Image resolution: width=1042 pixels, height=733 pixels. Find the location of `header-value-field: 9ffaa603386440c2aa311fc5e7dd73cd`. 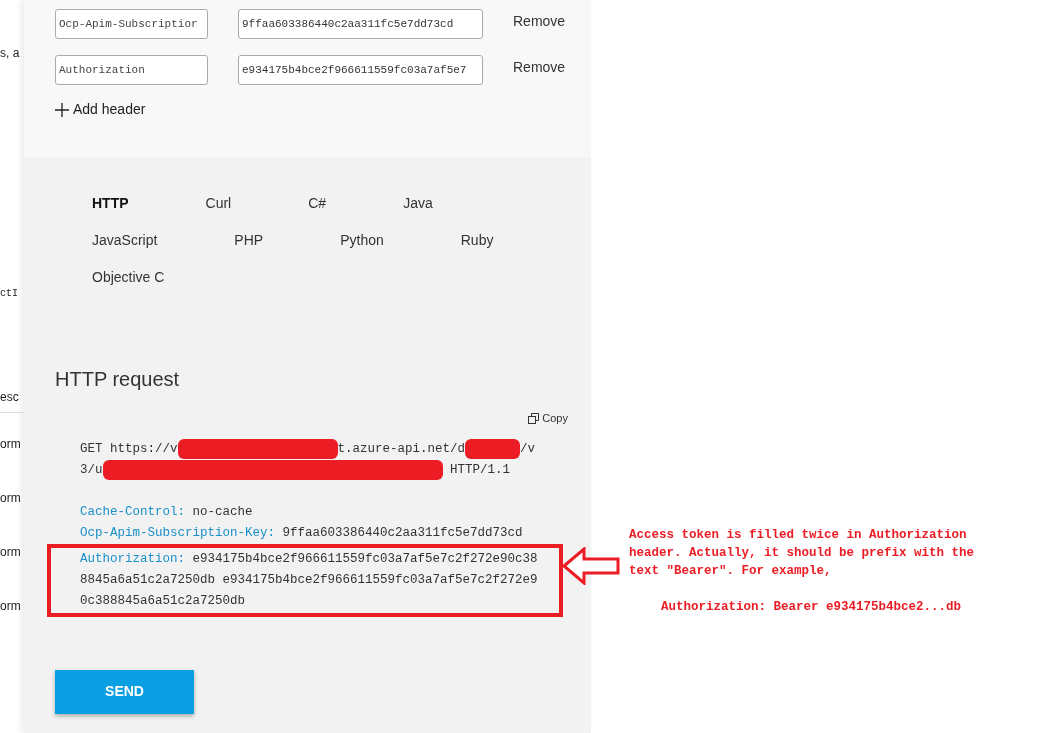

header-value-field: 9ffaa603386440c2aa311fc5e7dd73cd is located at coordinates (360, 24).